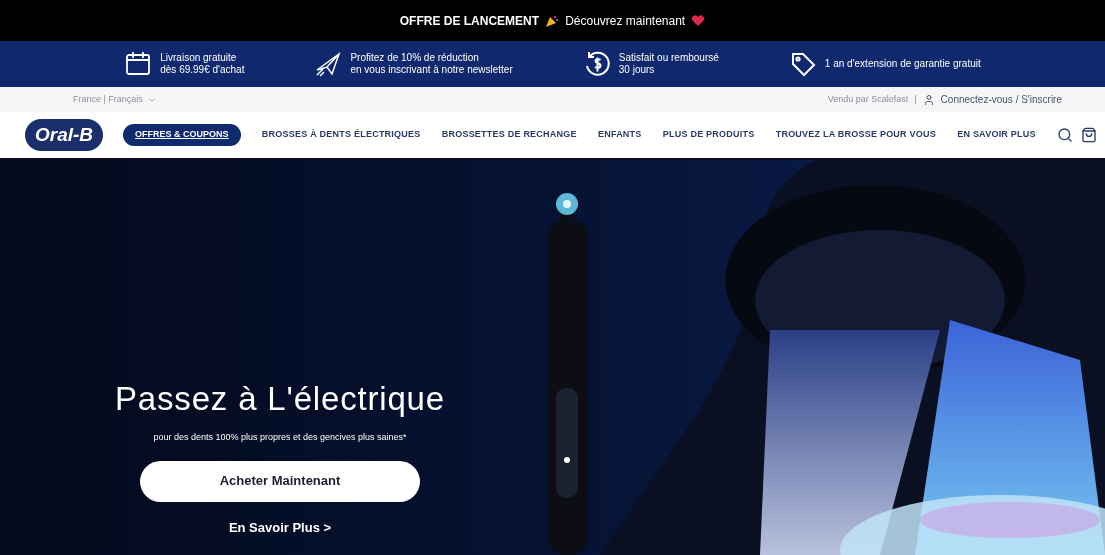 Image resolution: width=1105 pixels, height=555 pixels. Describe the element at coordinates (415, 58) in the screenshot. I see `benefit-text: Profitez de 10% de réduction` at that location.